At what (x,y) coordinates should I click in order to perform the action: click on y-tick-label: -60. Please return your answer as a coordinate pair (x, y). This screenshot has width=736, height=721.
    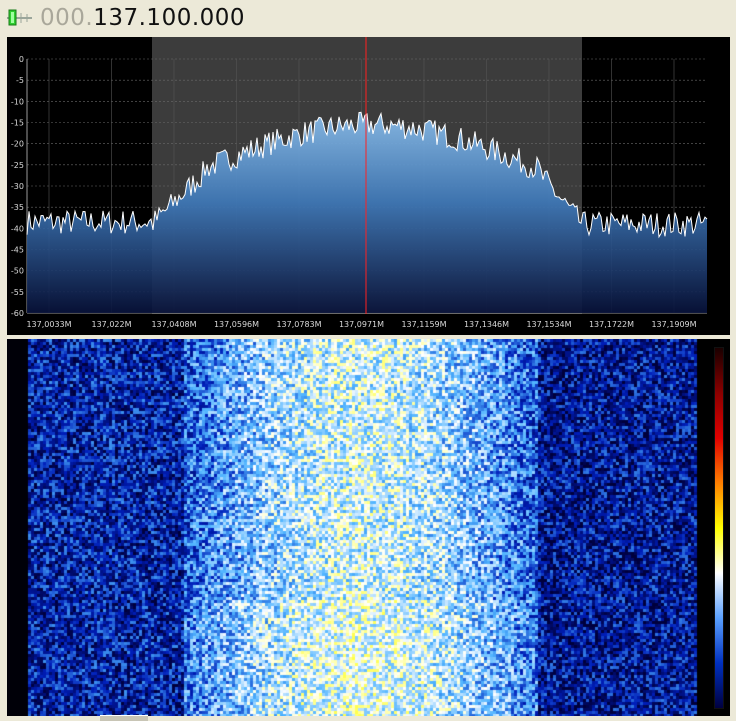
    Looking at the image, I should click on (17, 313).